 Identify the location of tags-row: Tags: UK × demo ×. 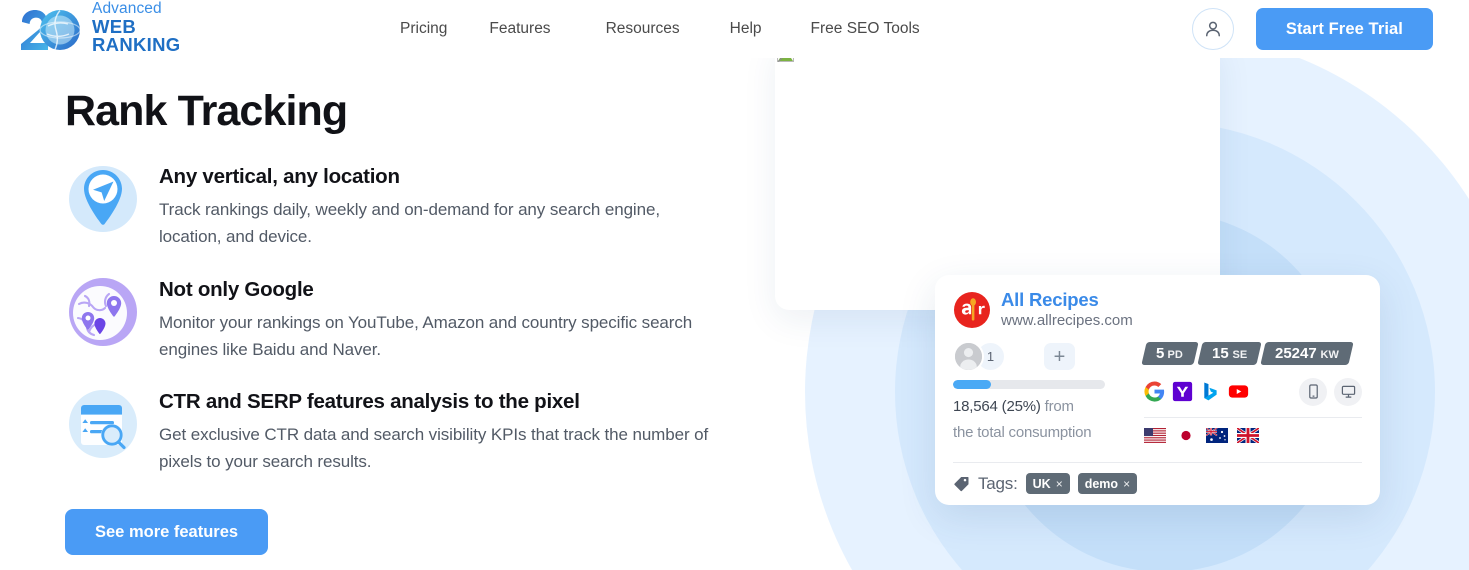
(1045, 483).